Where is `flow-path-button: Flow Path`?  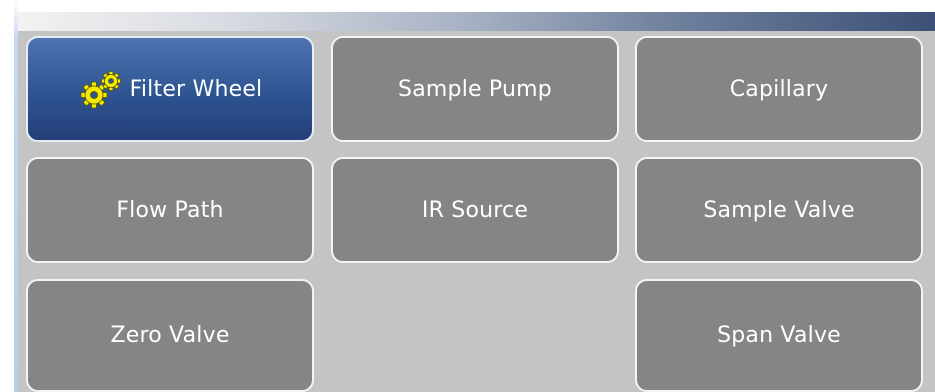 flow-path-button: Flow Path is located at coordinates (170, 210).